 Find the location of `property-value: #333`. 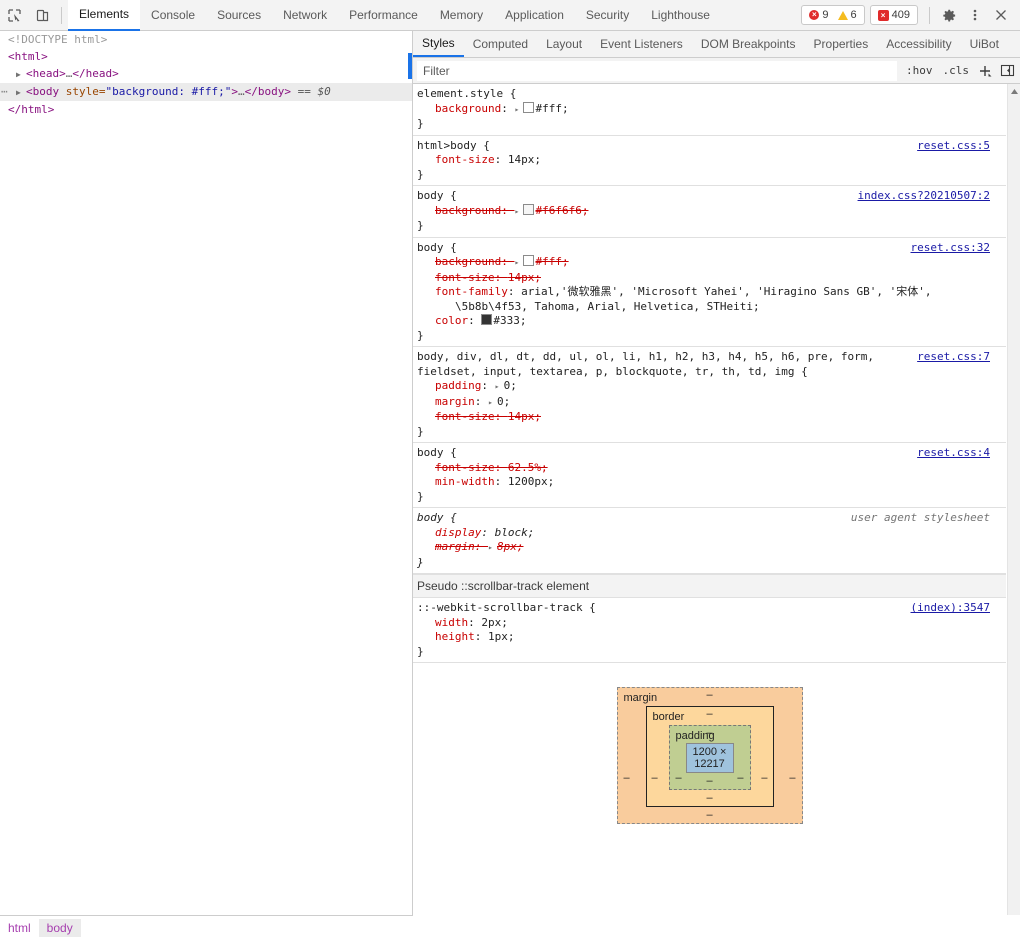

property-value: #333 is located at coordinates (506, 320).